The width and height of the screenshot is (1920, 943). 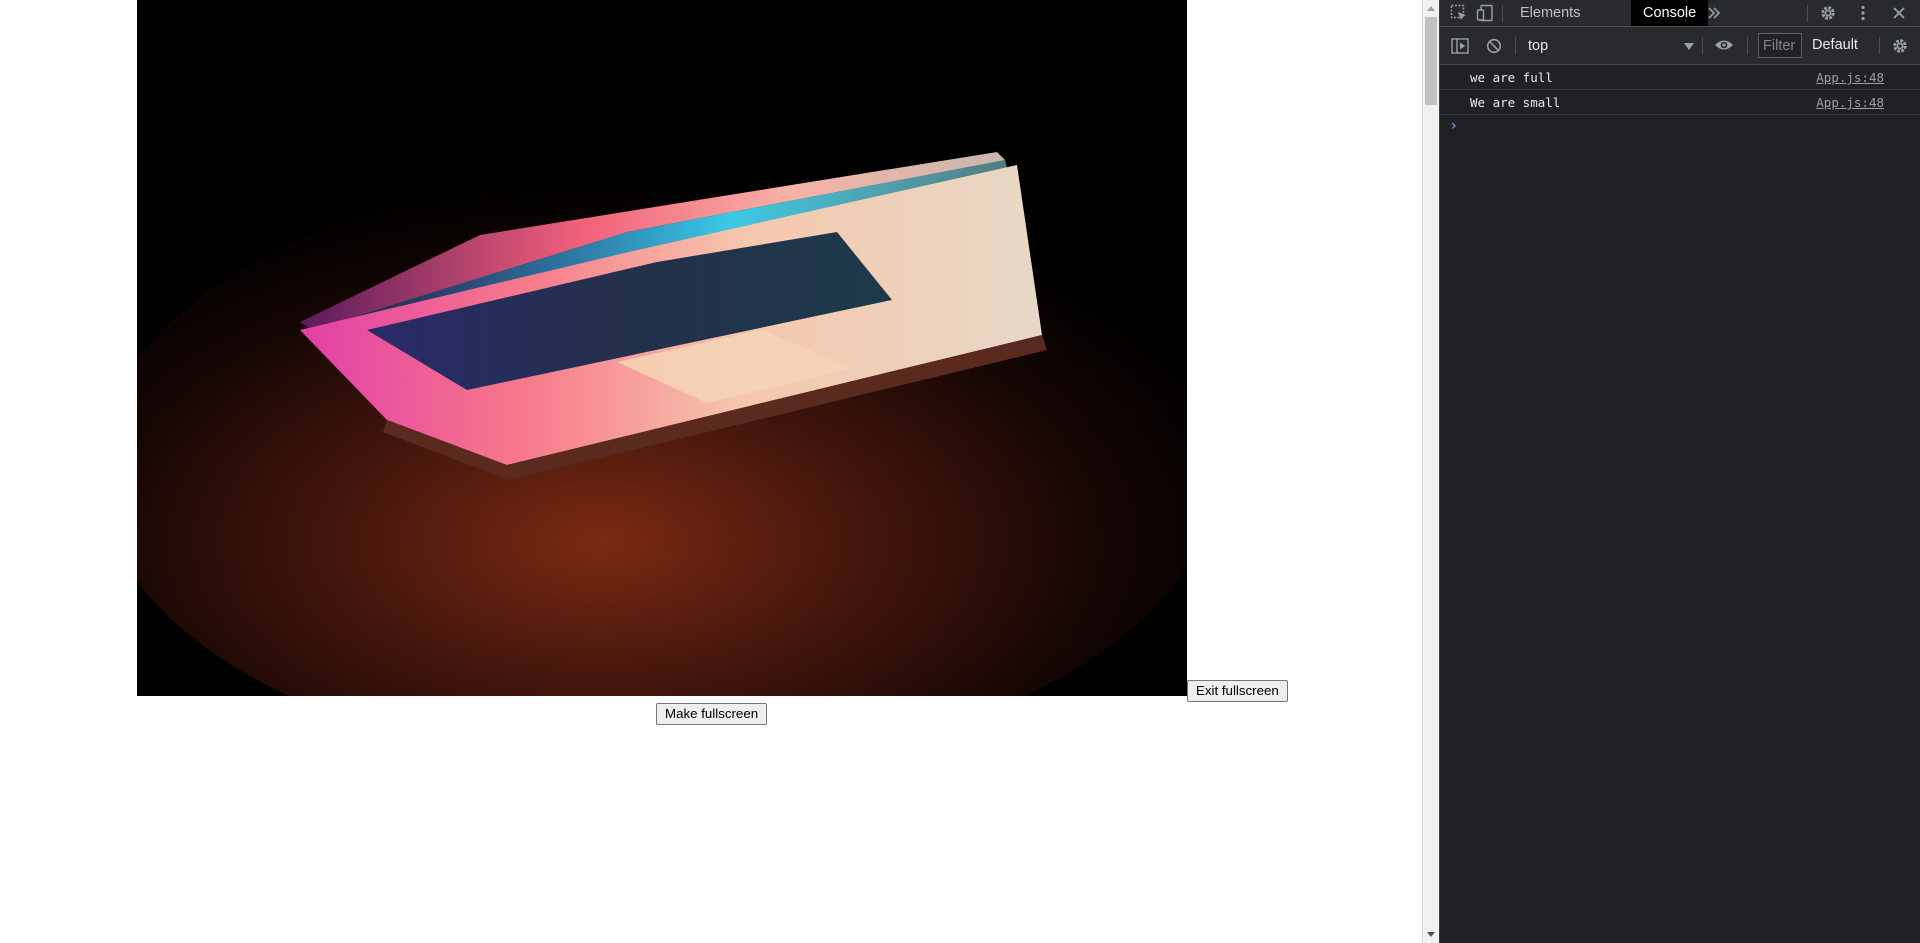 I want to click on prompt-chevron-icon: ›, so click(x=1454, y=126).